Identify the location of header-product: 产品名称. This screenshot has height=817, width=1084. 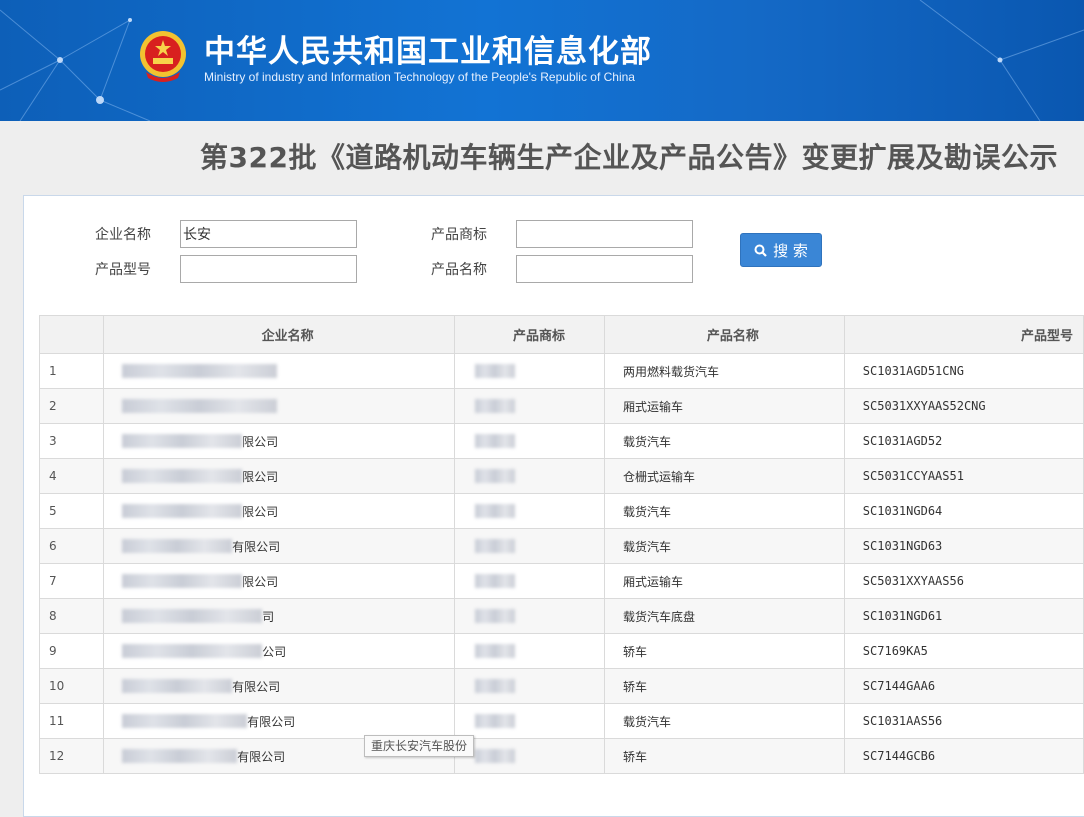
(724, 334).